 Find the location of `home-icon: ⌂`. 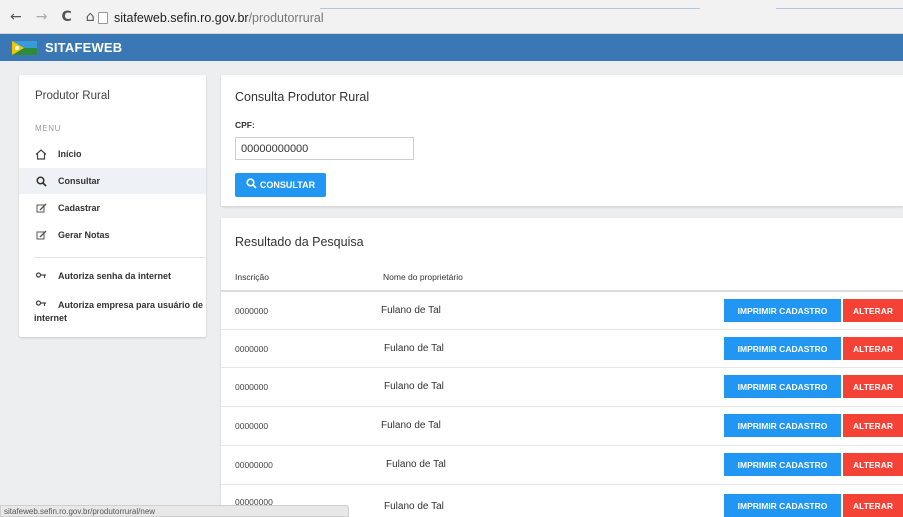

home-icon: ⌂ is located at coordinates (90, 17).